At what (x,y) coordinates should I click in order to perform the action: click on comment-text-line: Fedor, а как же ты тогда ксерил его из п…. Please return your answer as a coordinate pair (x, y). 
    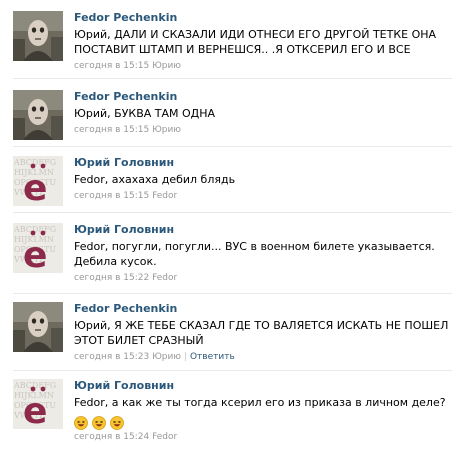
    Looking at the image, I should click on (260, 402).